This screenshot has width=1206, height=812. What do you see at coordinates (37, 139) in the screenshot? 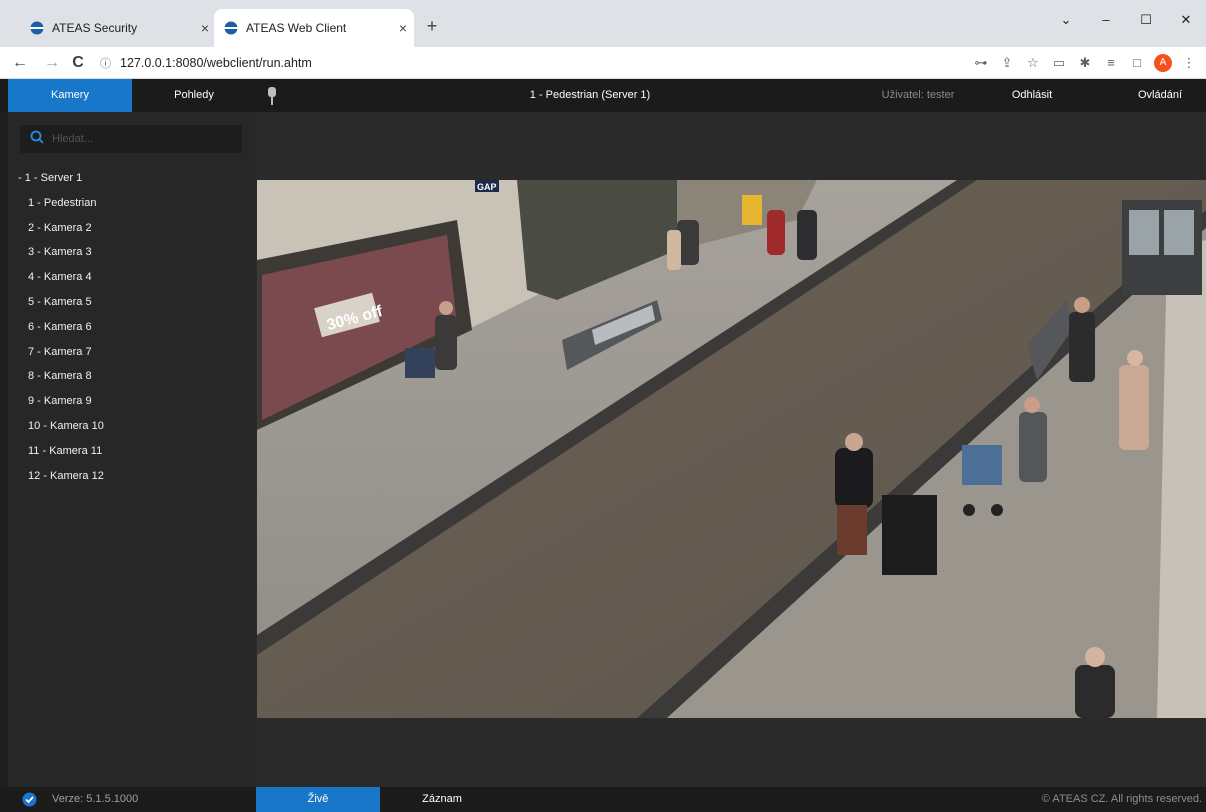
I see `search-icon` at bounding box center [37, 139].